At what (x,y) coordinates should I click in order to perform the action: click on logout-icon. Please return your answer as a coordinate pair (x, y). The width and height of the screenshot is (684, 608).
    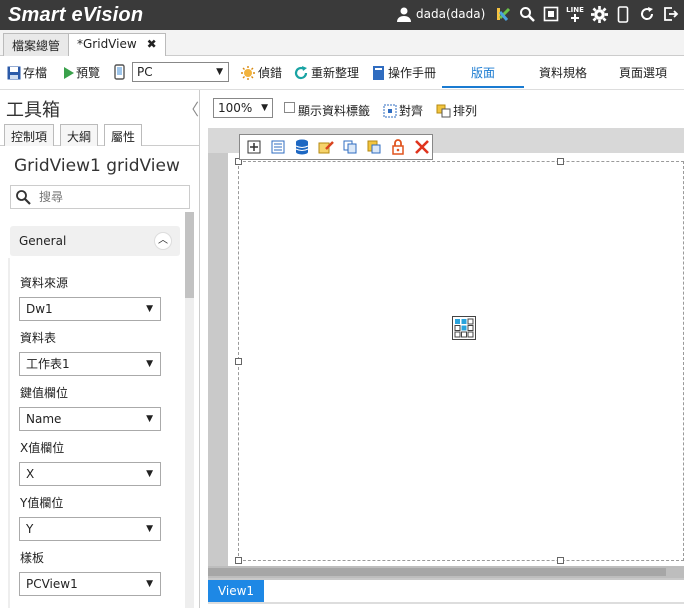
    Looking at the image, I should click on (671, 14).